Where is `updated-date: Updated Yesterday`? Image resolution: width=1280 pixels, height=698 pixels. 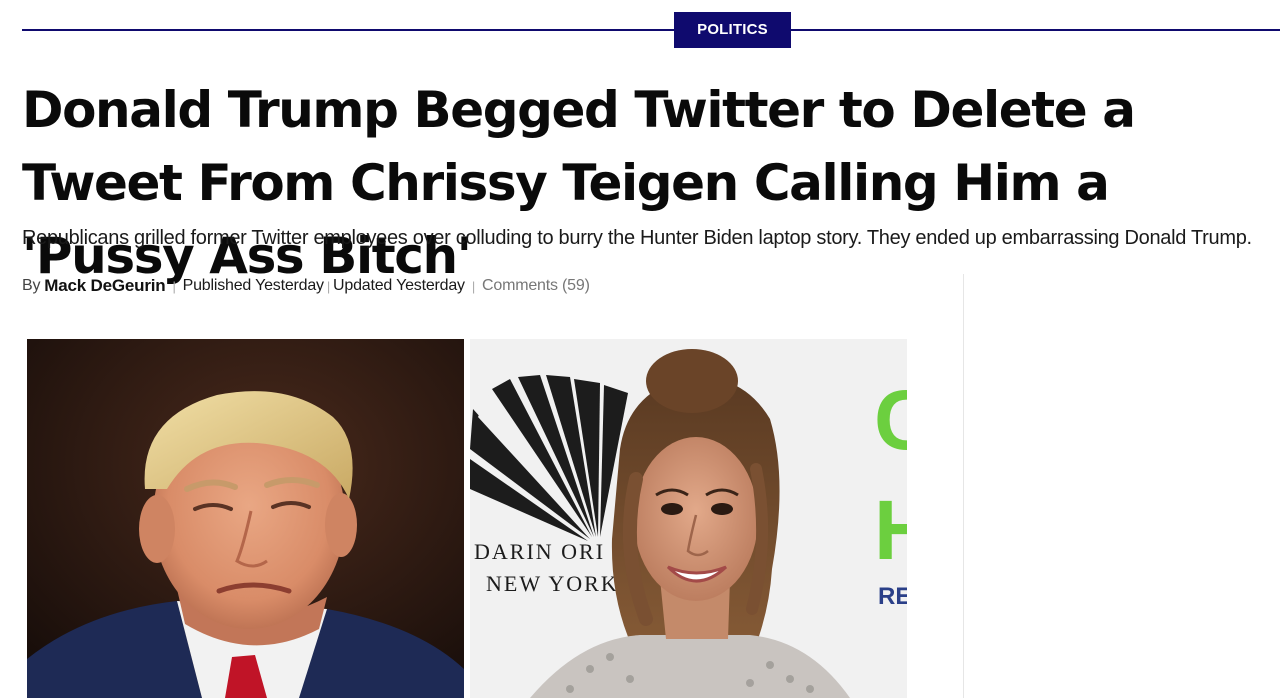 updated-date: Updated Yesterday is located at coordinates (399, 285).